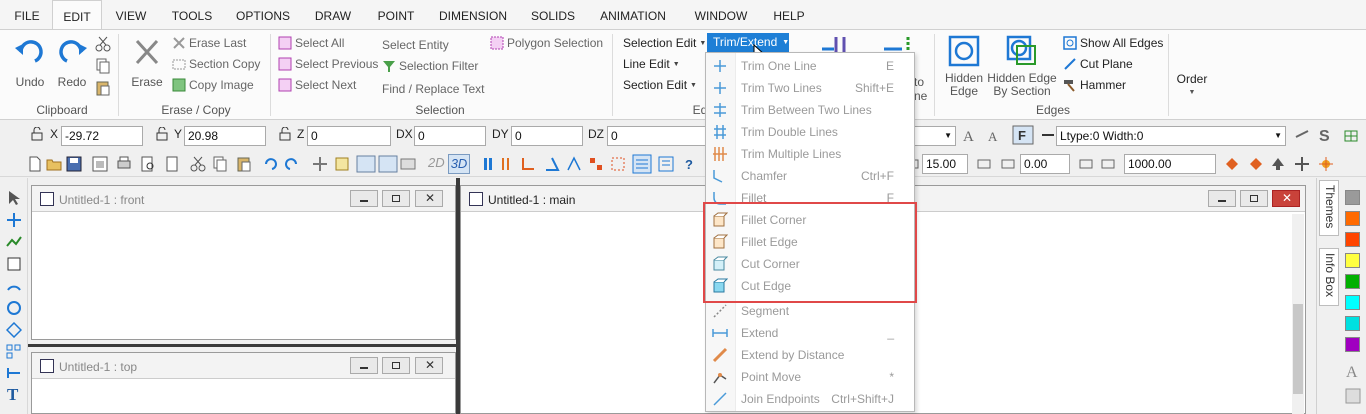 Image resolution: width=1366 pixels, height=414 pixels. I want to click on triangle-snap-icon, so click(574, 164).